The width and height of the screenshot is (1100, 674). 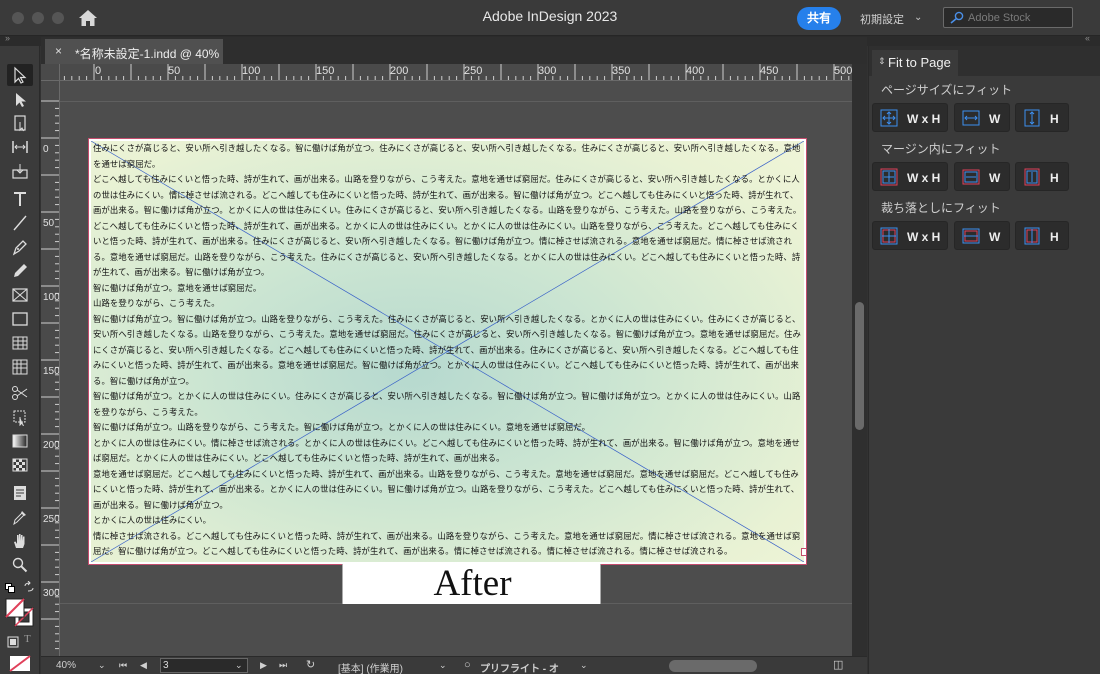 What do you see at coordinates (456, 72) in the screenshot?
I see `horizontal-ruler: 0 50 100 150 200 250 300 350 400 450 500` at bounding box center [456, 72].